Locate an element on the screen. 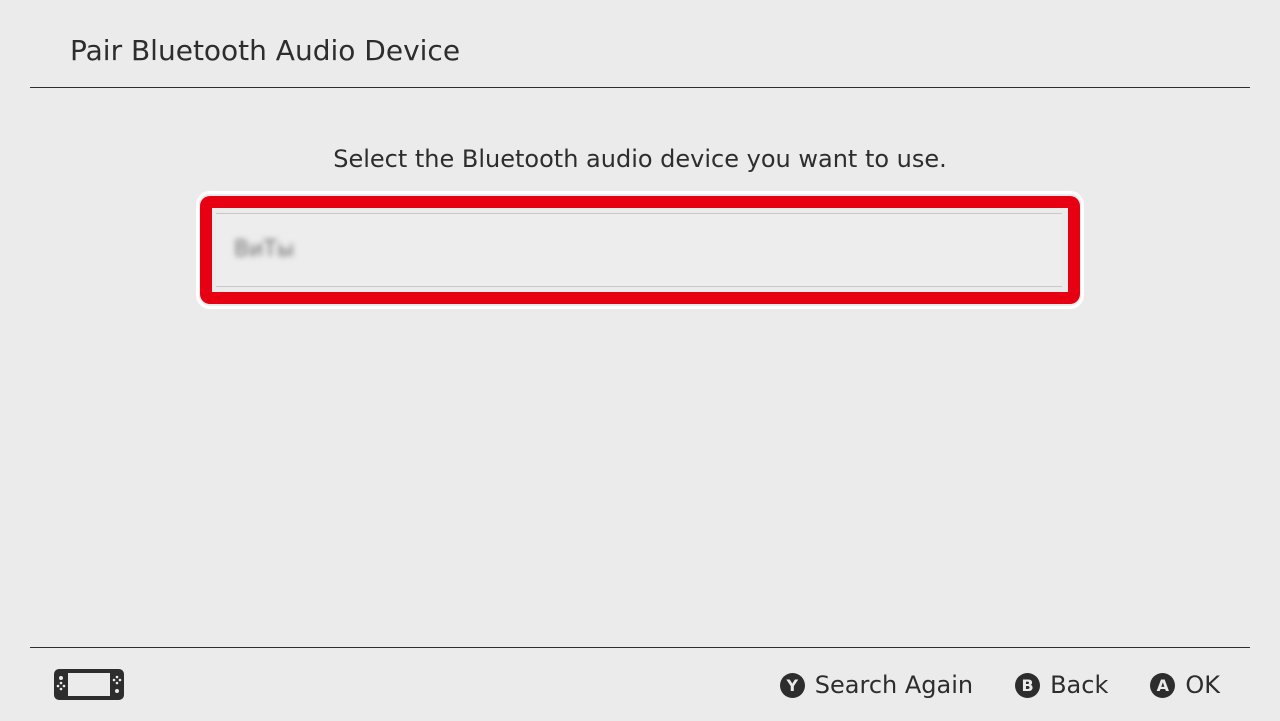  back-button: B Back is located at coordinates (1061, 685).